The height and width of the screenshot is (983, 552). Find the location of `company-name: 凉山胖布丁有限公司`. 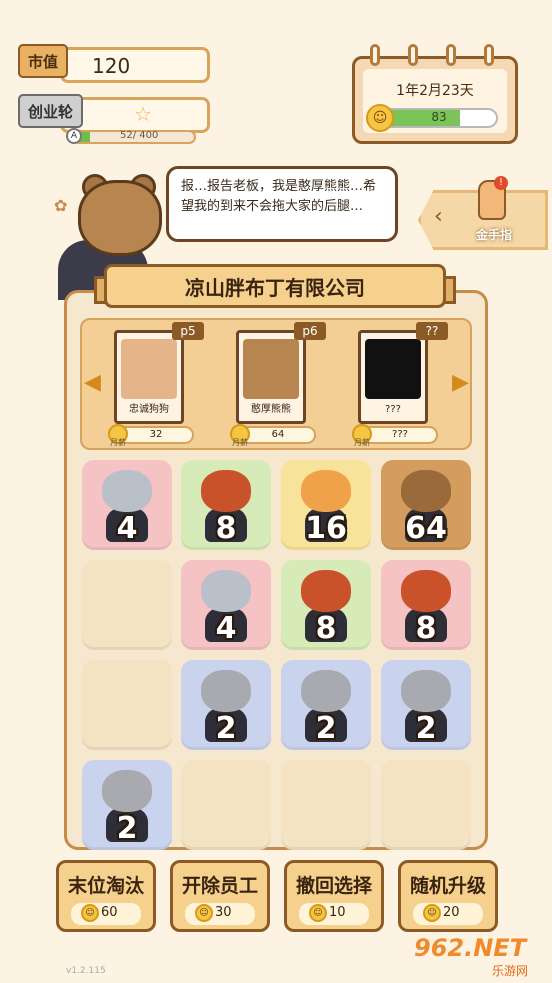

company-name: 凉山胖布丁有限公司 is located at coordinates (275, 286).